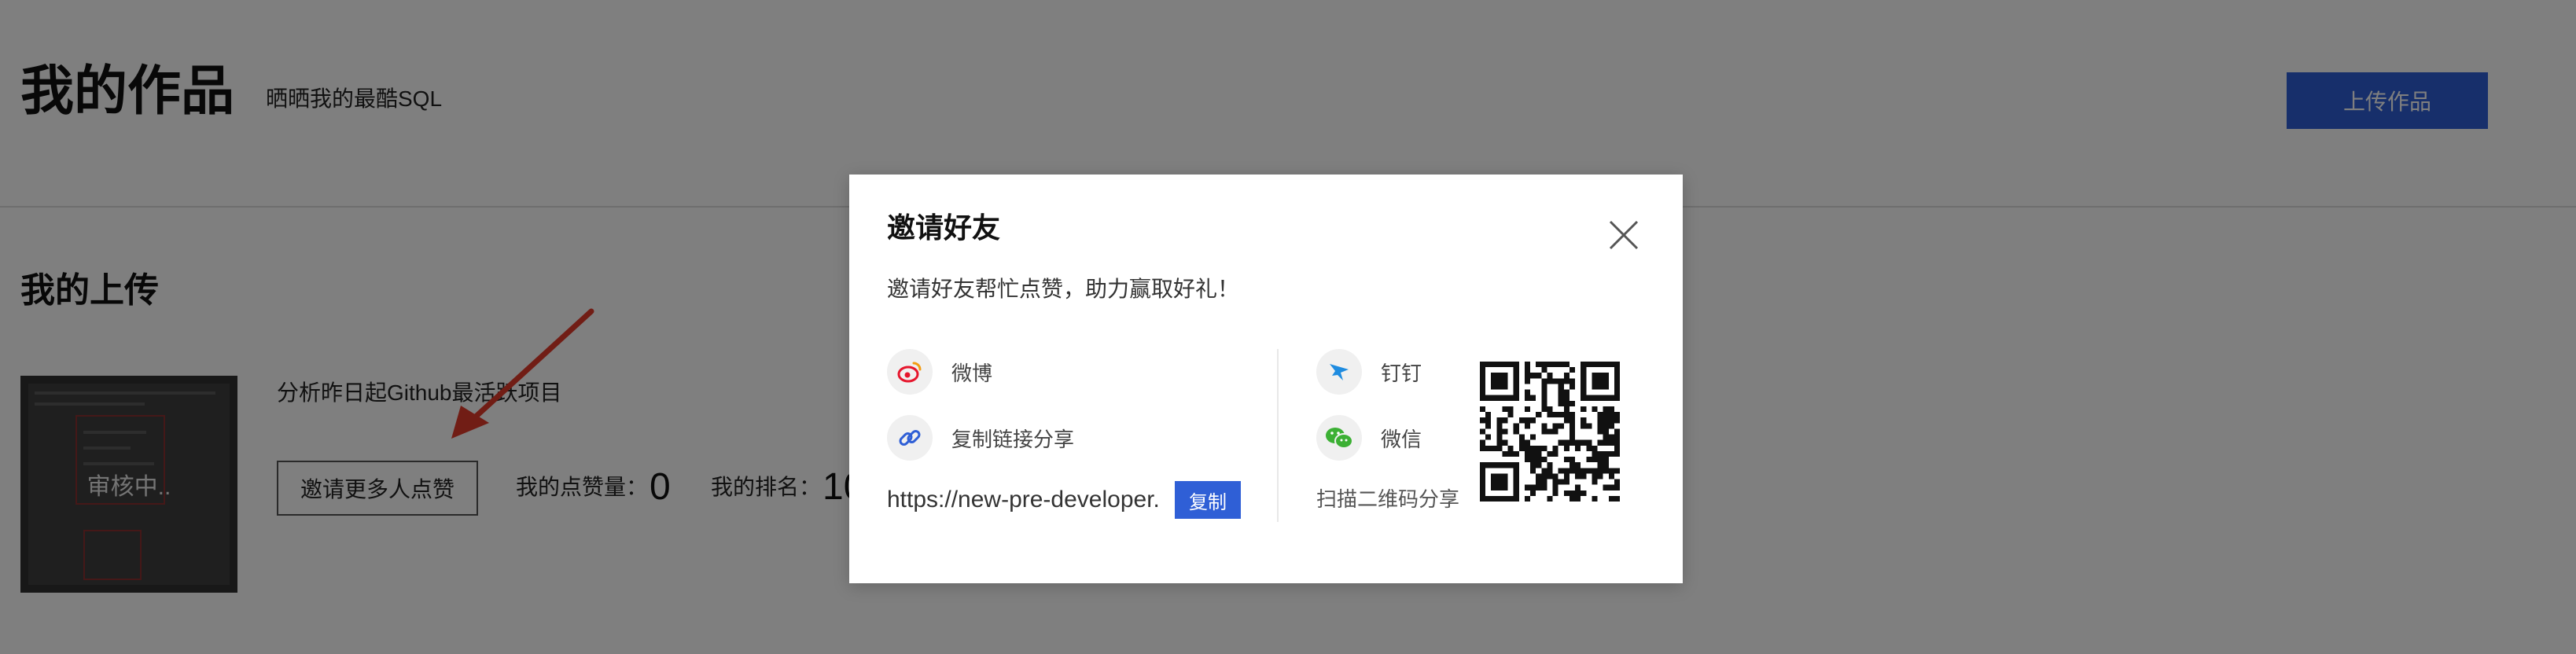  Describe the element at coordinates (1624, 235) in the screenshot. I see `close-icon` at that location.